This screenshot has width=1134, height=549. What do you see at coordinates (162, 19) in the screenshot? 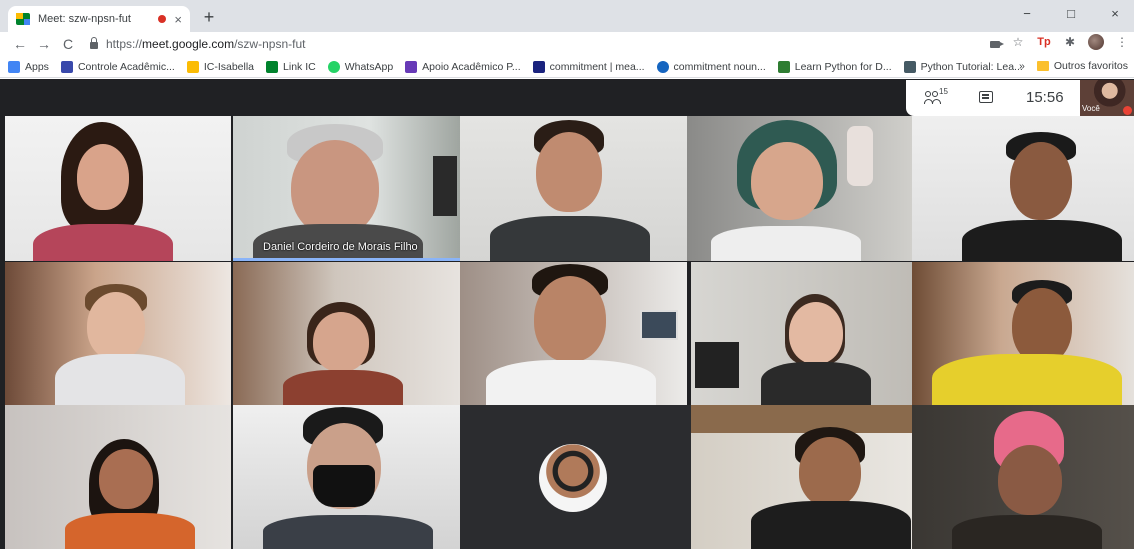
I see `recording-dot-icon` at bounding box center [162, 19].